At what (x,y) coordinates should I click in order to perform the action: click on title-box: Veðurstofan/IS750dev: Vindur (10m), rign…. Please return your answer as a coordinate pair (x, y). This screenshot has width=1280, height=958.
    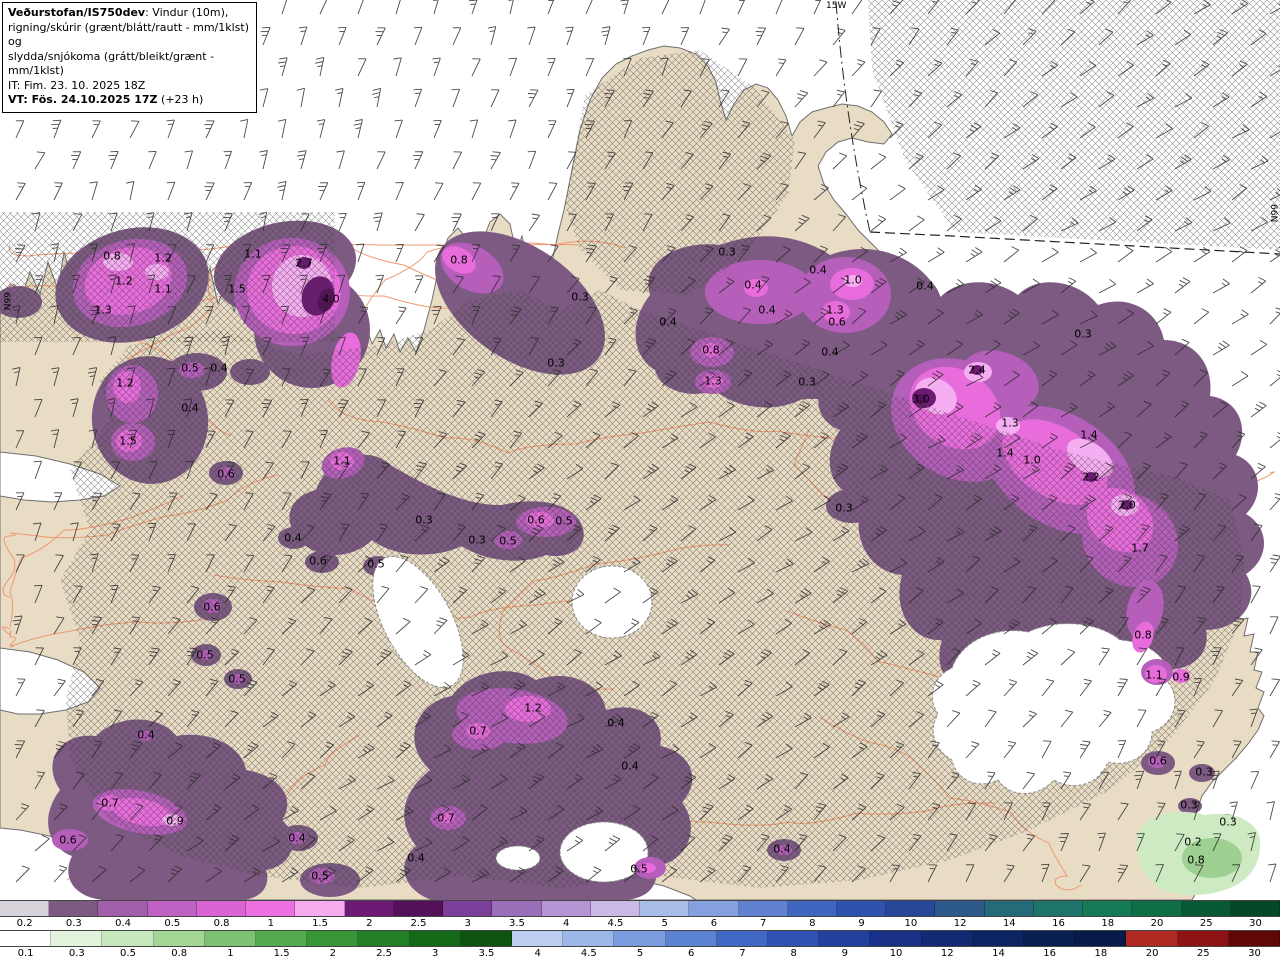
    Looking at the image, I should click on (129, 57).